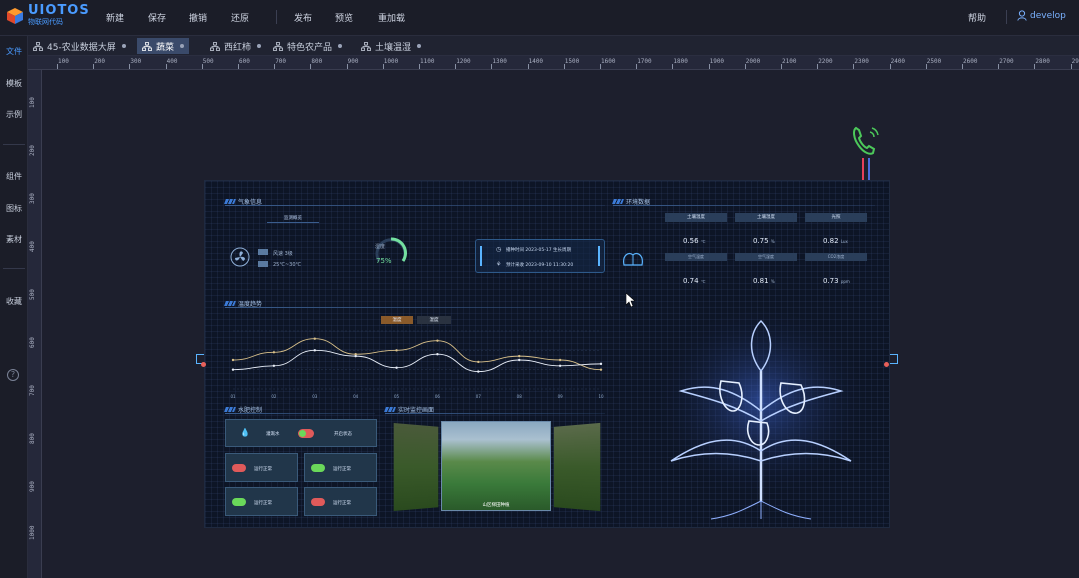 This screenshot has width=1079, height=578. What do you see at coordinates (644, 61) in the screenshot?
I see `ruler-tick-label: 1700` at bounding box center [644, 61].